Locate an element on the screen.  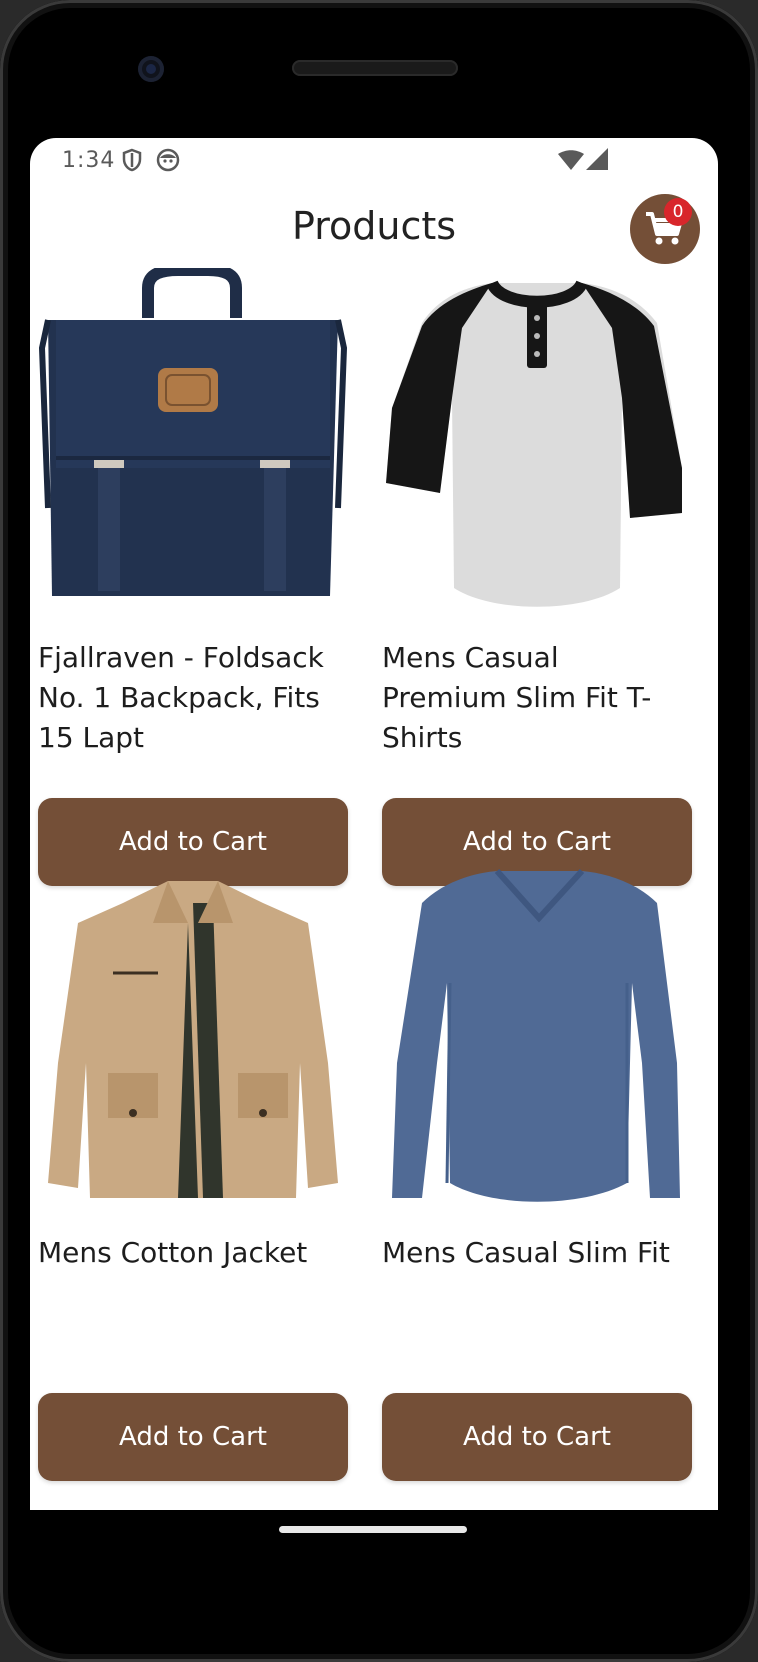
product-title: Mens Casual Slim Fit is located at coordinates (526, 1252).